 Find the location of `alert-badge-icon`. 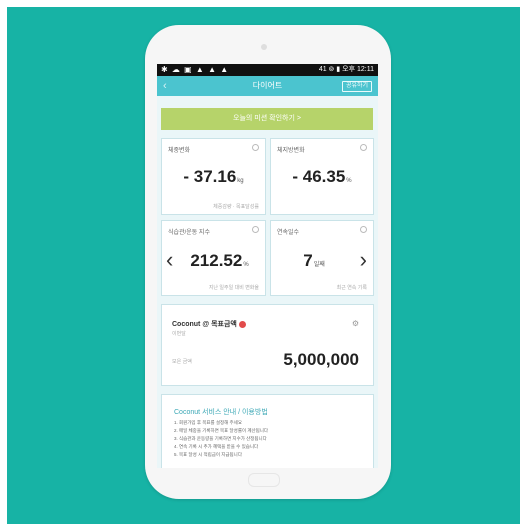

alert-badge-icon is located at coordinates (242, 324).